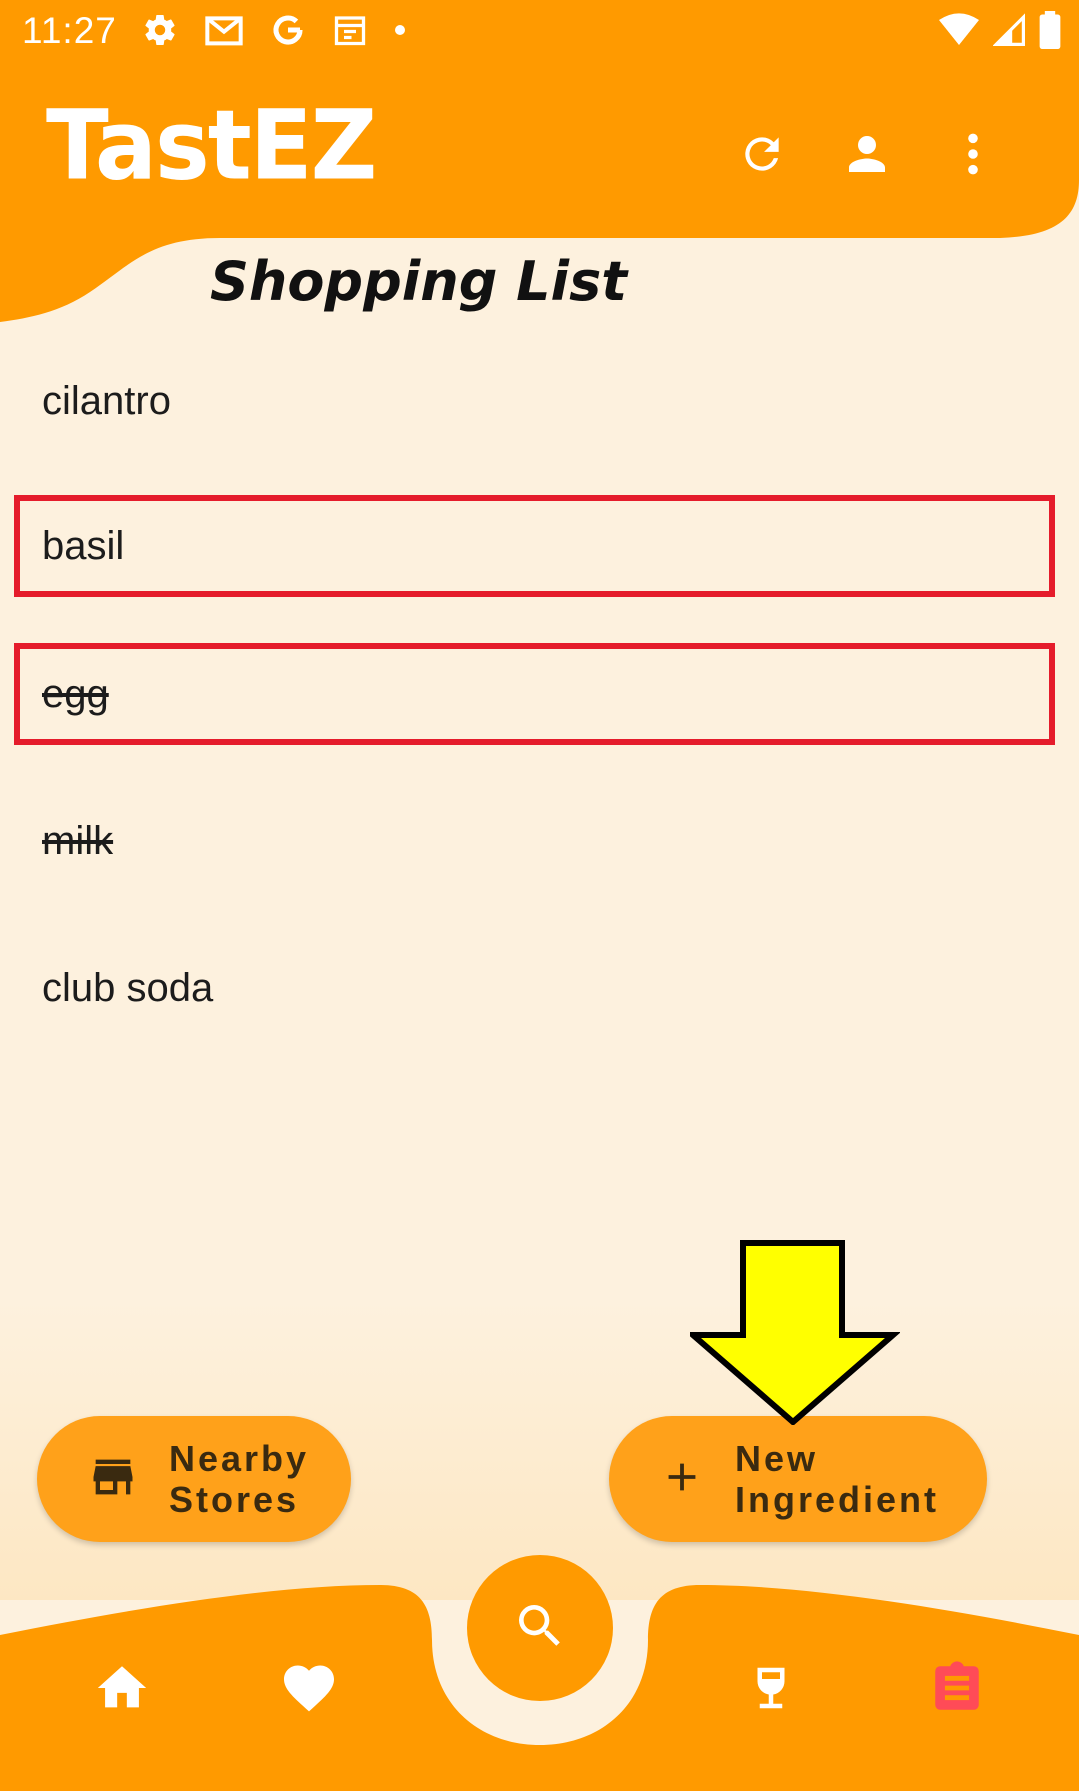 The width and height of the screenshot is (1079, 1791). Describe the element at coordinates (239, 1478) in the screenshot. I see `nearby-stores-label: Nearby Stores` at that location.